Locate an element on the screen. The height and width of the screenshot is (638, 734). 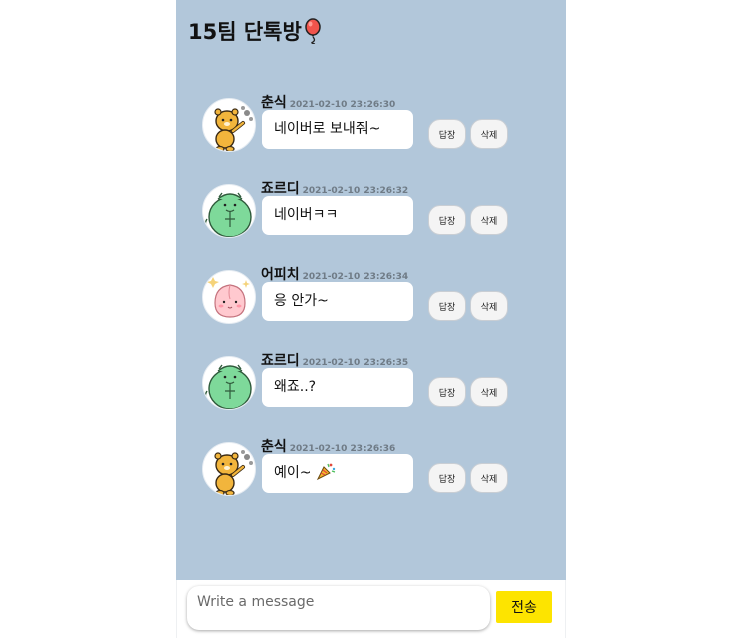
message-bubble: 예이~ is located at coordinates (337, 473).